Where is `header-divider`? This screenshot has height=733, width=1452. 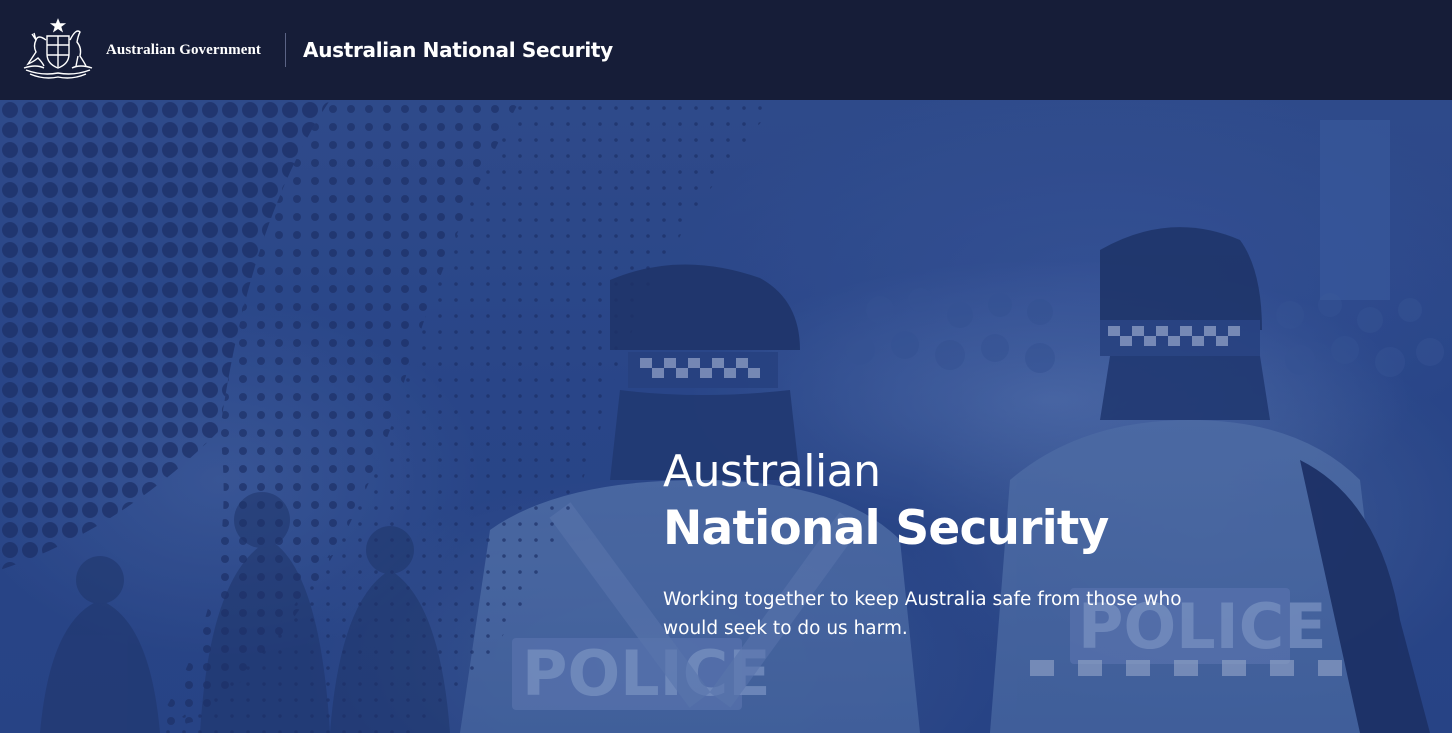
header-divider is located at coordinates (286, 50).